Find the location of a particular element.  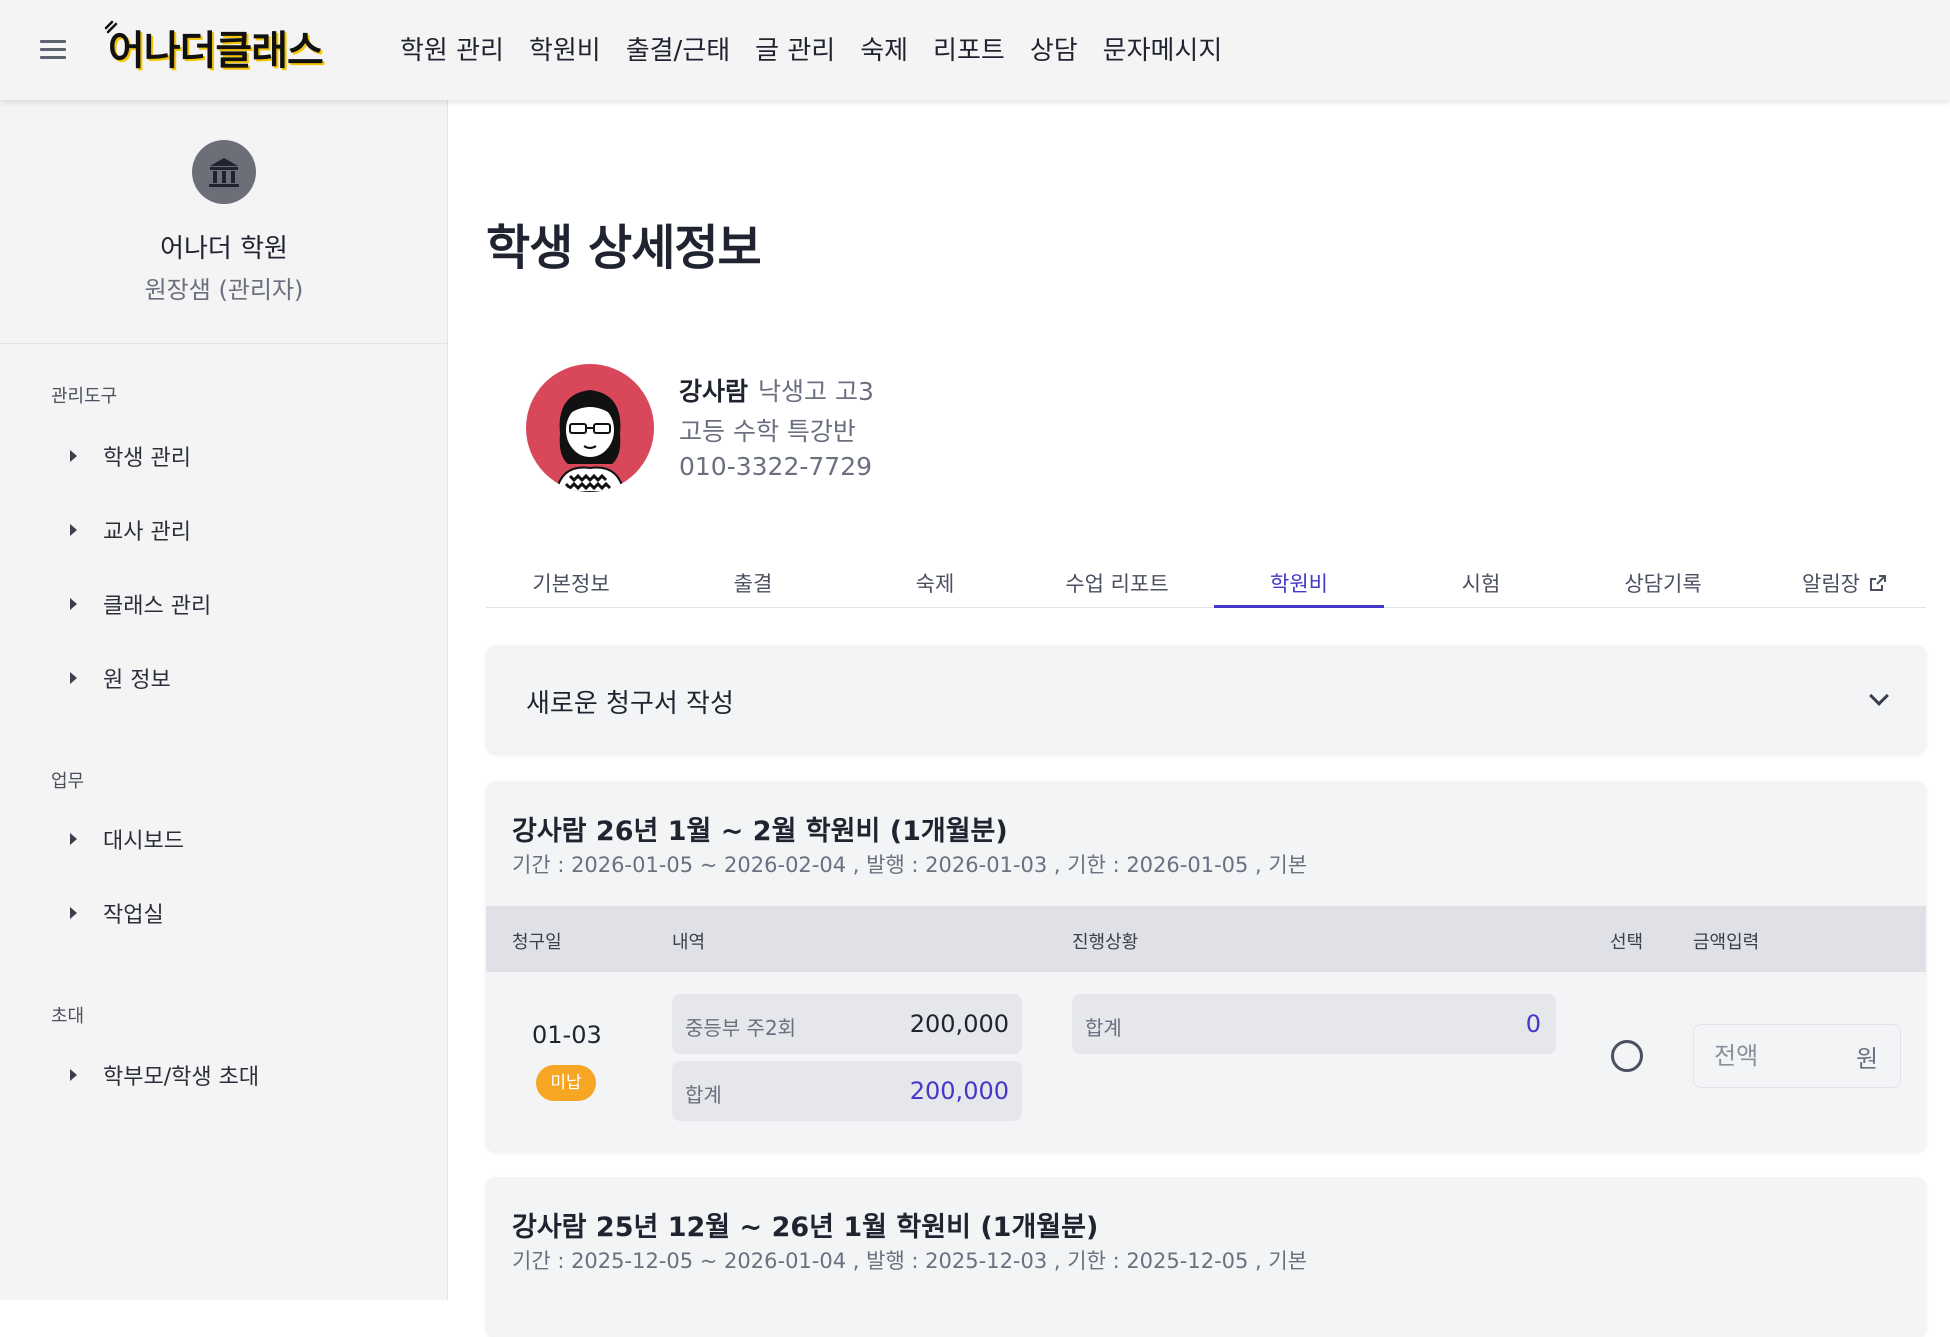

invoice-title: 강사람 25년 12월 ~ 26년 1월 학원비 (1개월분) is located at coordinates (805, 1227).